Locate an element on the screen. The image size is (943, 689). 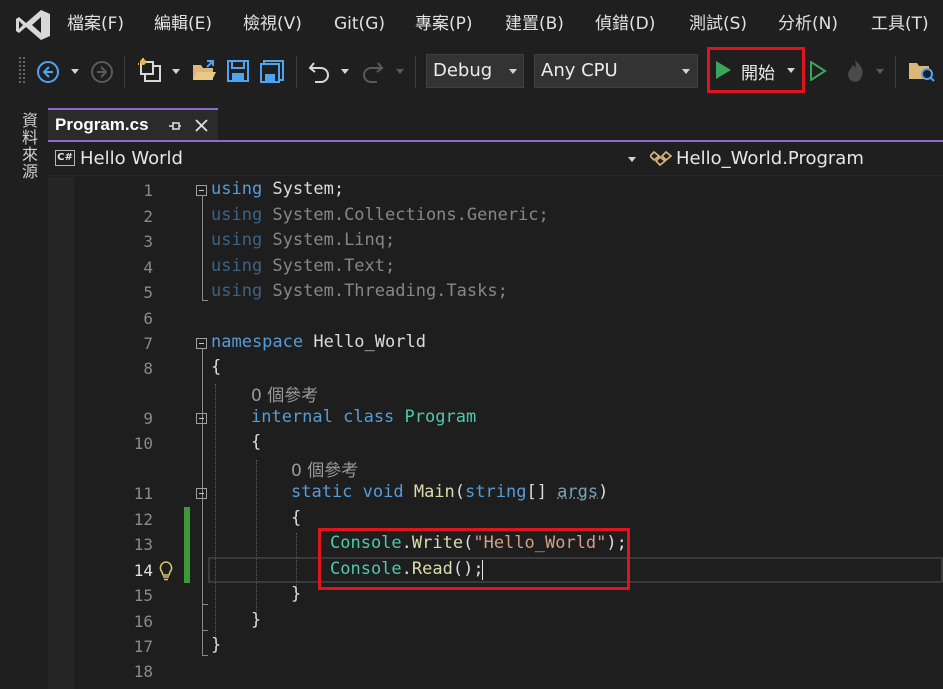
back-icon is located at coordinates (48, 72).